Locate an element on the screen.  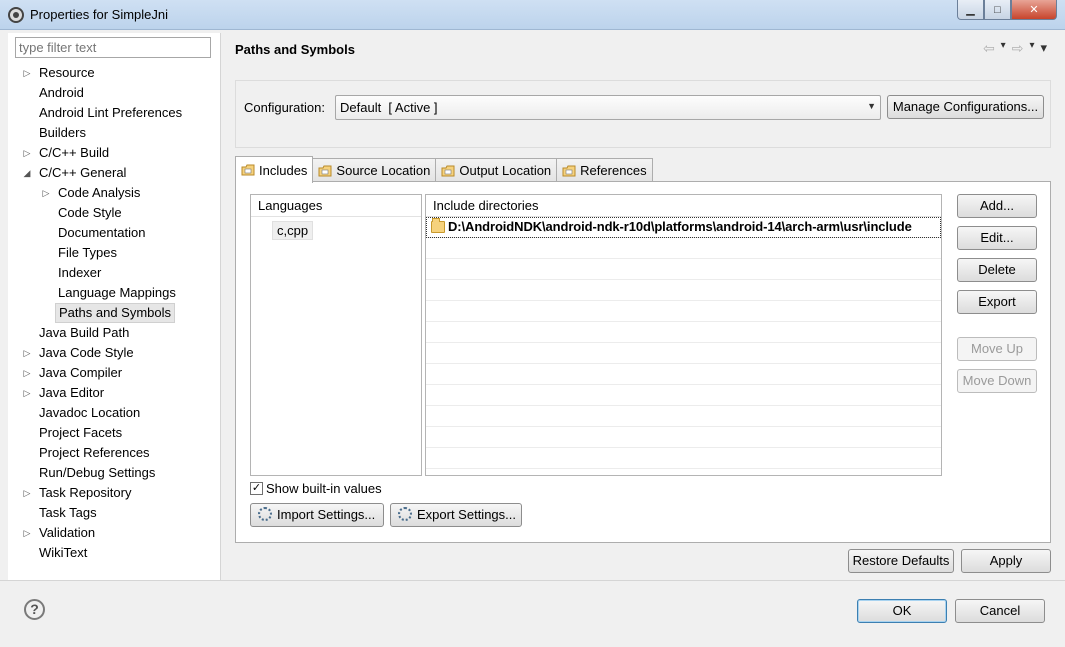
view-menu-icon: ▾ is located at coordinates (1043, 48).